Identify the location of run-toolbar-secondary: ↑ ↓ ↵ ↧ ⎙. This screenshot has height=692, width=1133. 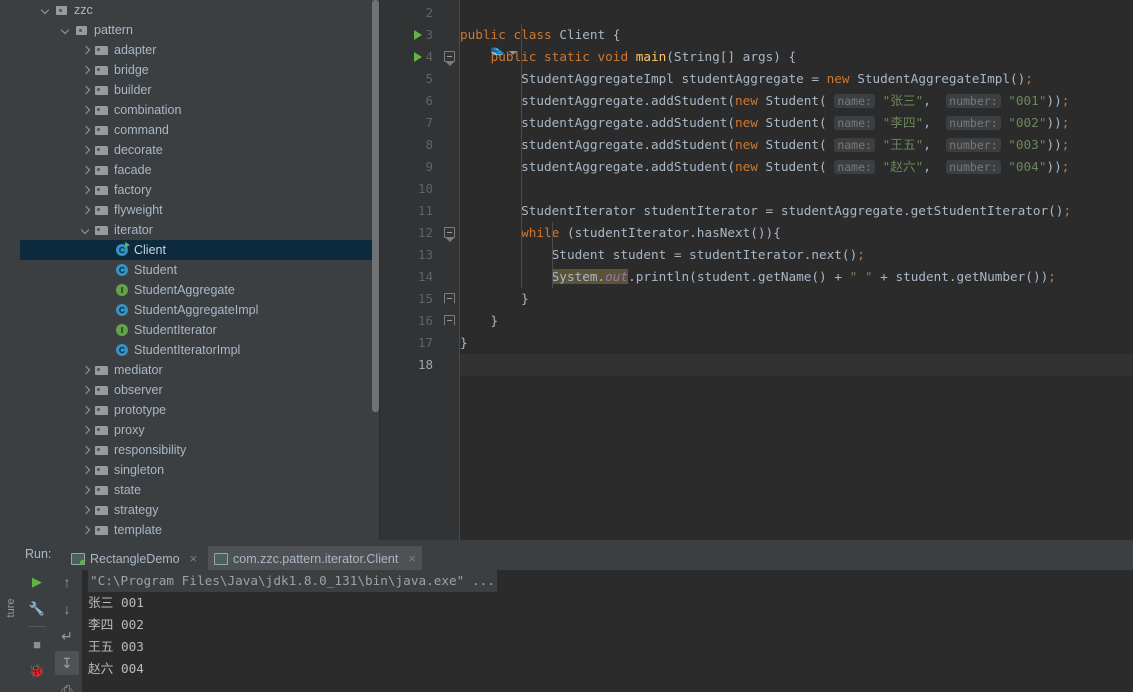
(67, 631).